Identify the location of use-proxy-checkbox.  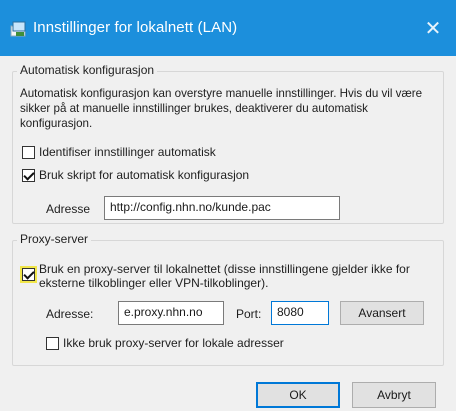
(28, 274).